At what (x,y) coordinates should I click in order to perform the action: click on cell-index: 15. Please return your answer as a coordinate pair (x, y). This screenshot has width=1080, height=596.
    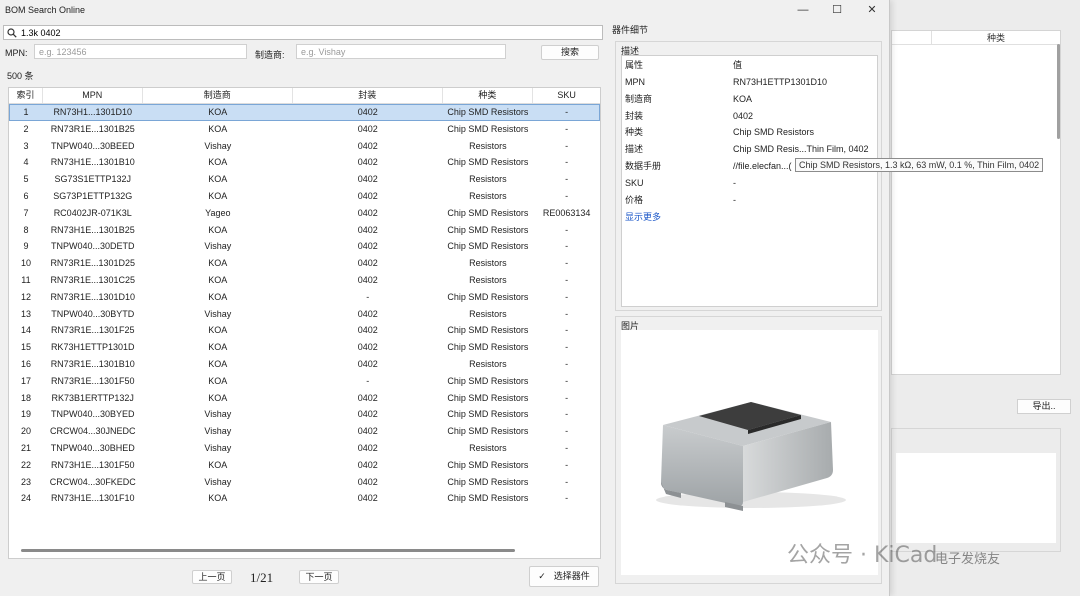
    Looking at the image, I should click on (25, 347).